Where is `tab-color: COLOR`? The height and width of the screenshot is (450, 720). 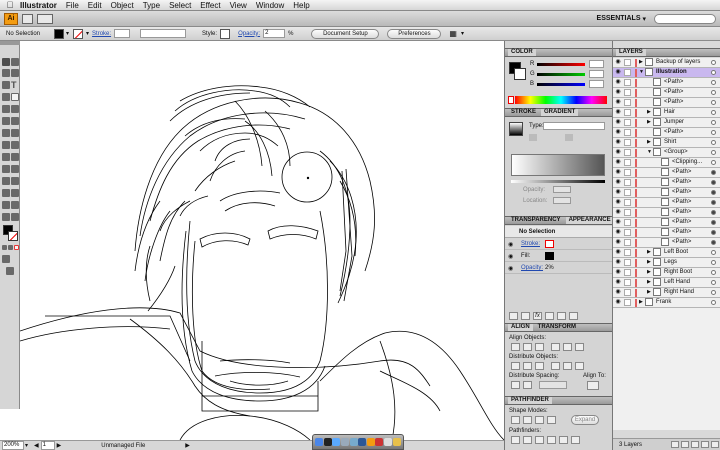 tab-color: COLOR is located at coordinates (522, 52).